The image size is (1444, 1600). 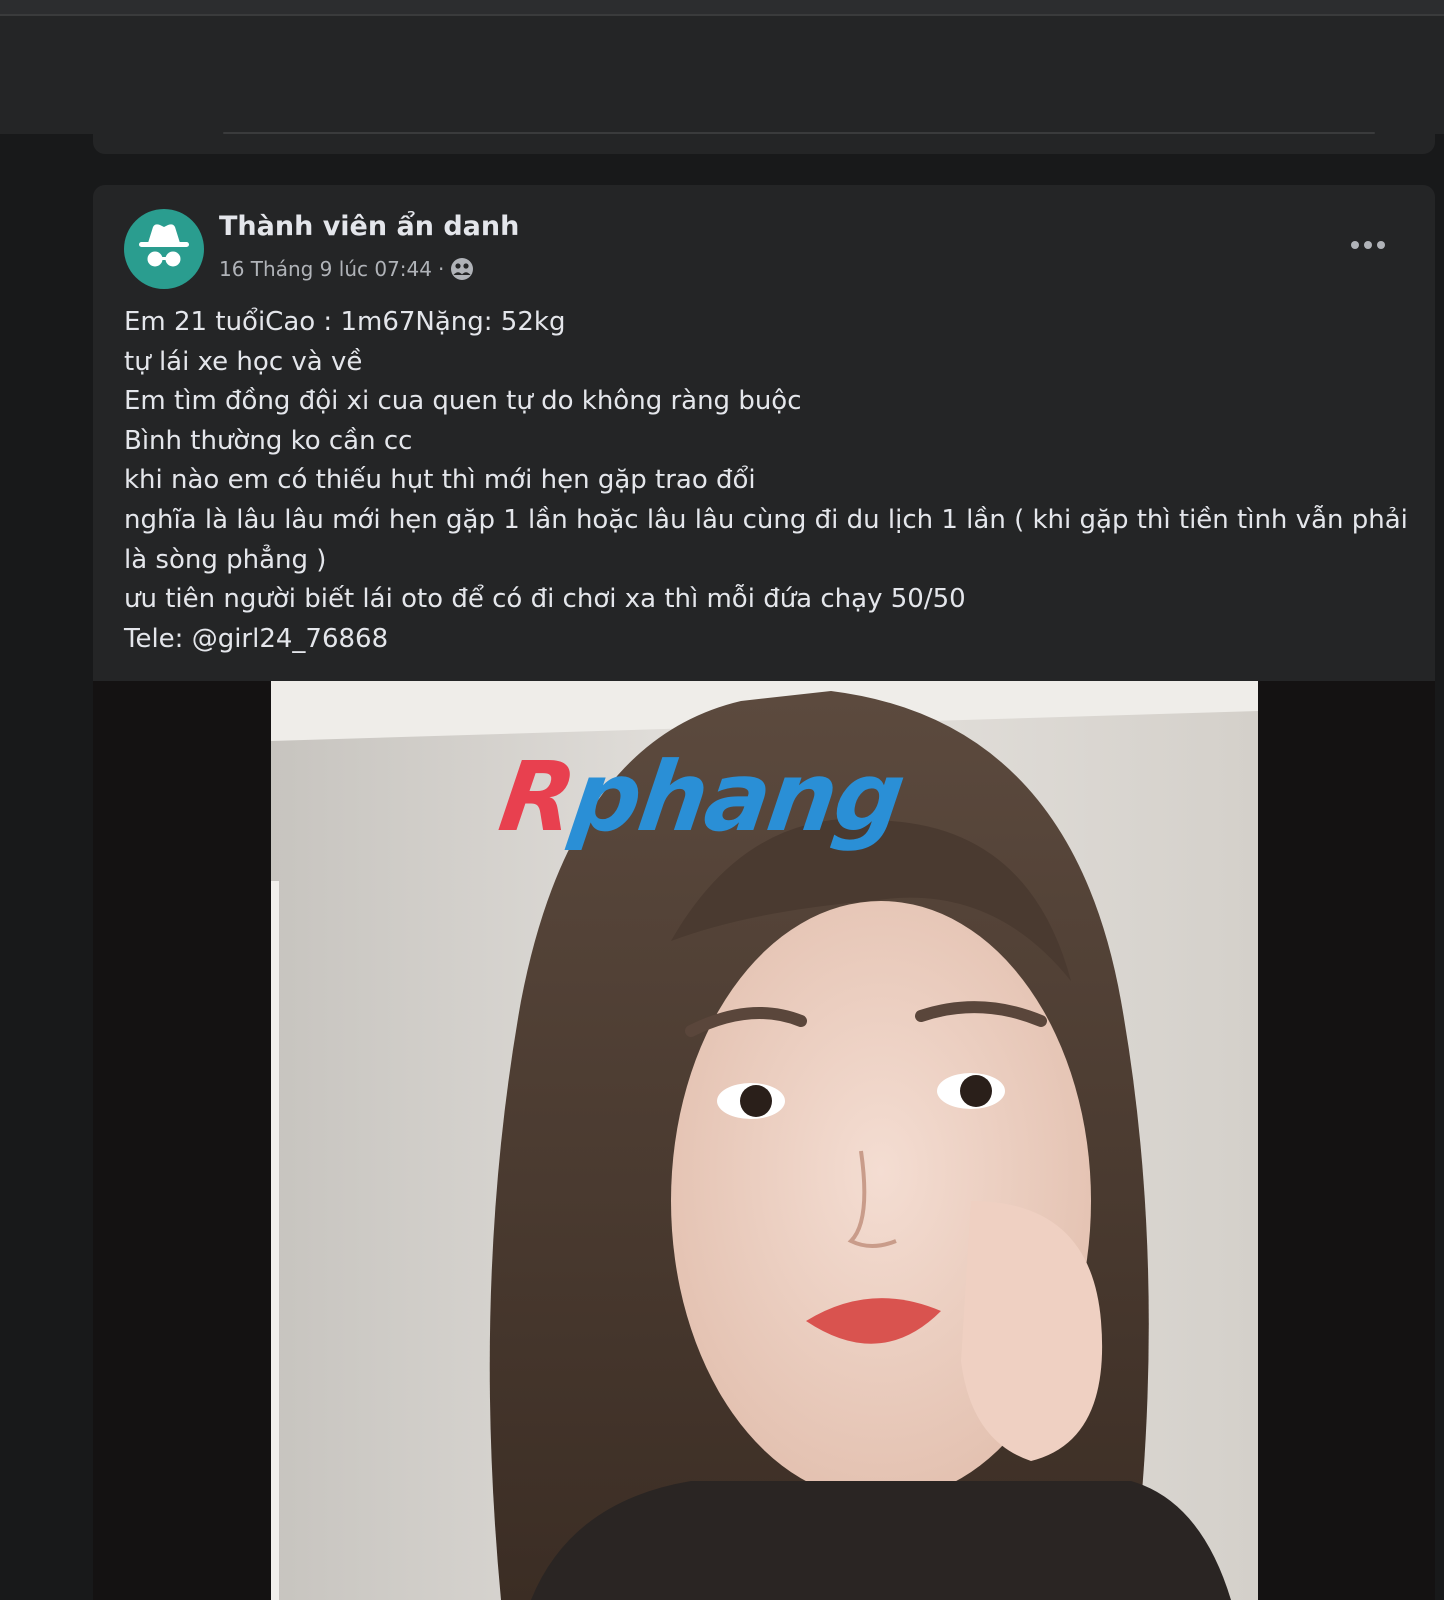 I want to click on more-options-button, so click(x=1368, y=245).